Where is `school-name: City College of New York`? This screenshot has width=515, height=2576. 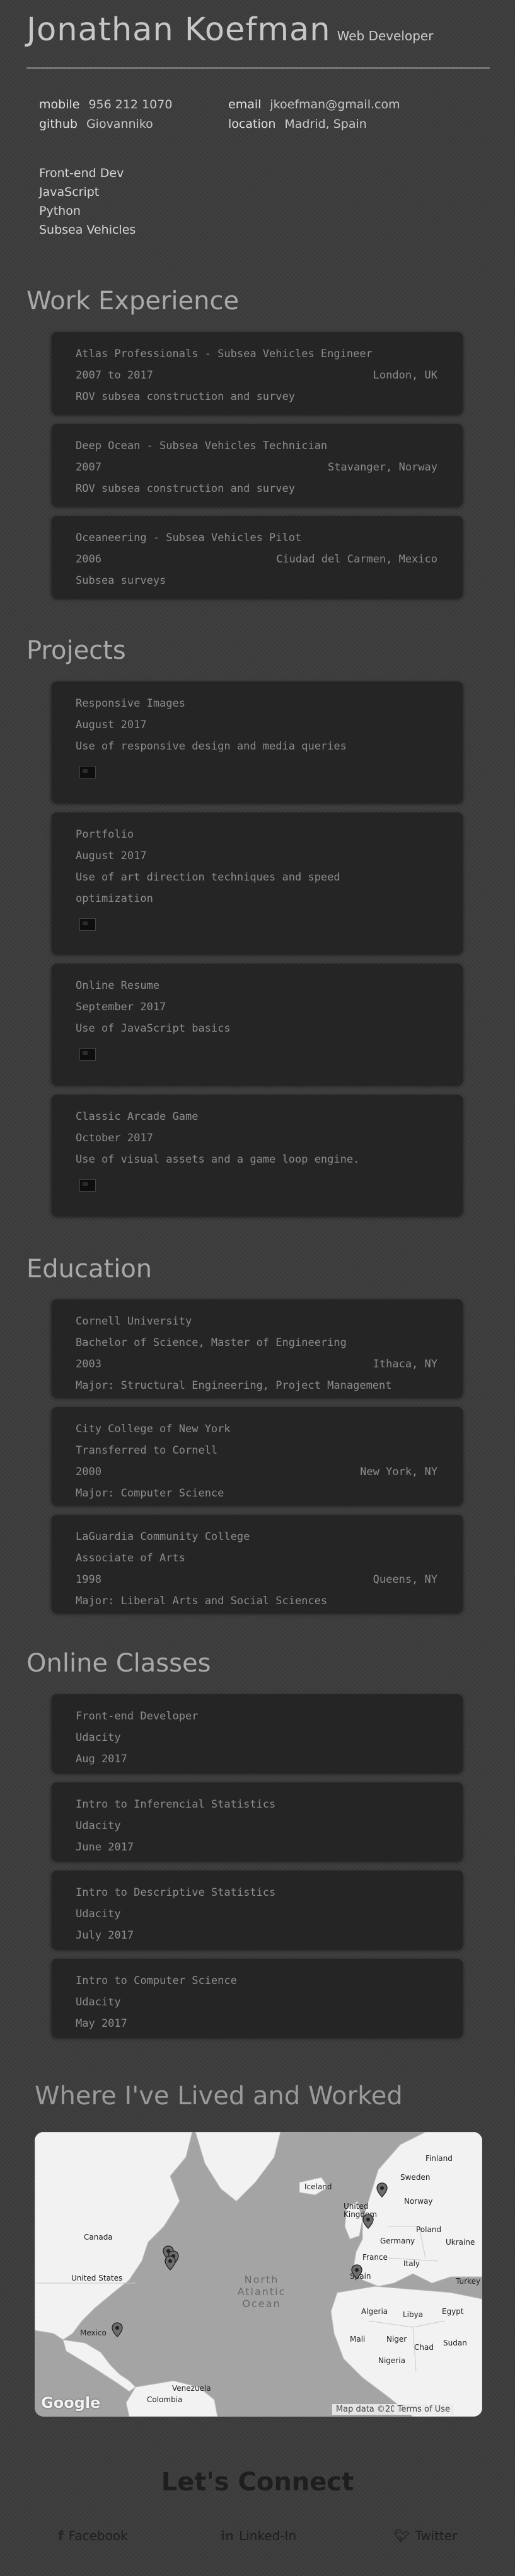 school-name: City College of New York is located at coordinates (256, 1429).